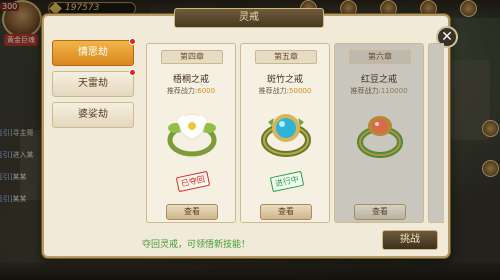 This screenshot has height=280, width=500. What do you see at coordinates (287, 181) in the screenshot?
I see `status-stamp-in-progress: 进行中` at bounding box center [287, 181].